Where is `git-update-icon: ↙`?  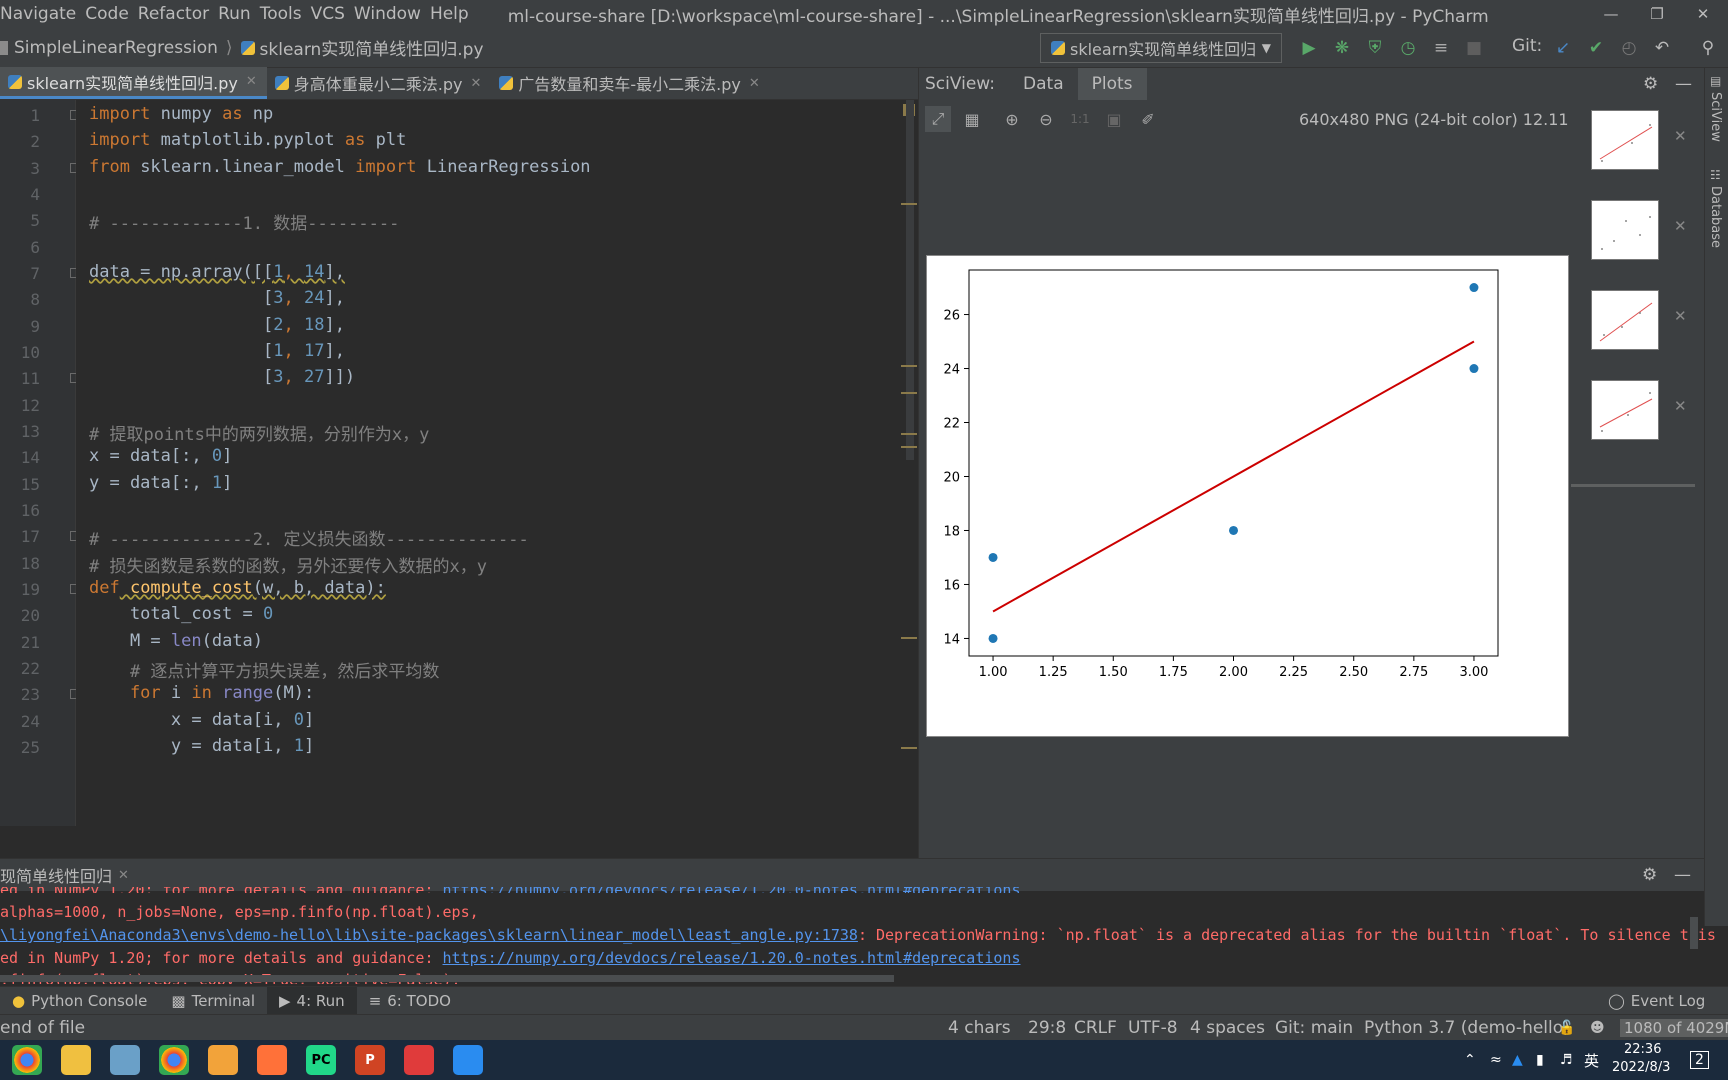 git-update-icon: ↙ is located at coordinates (1563, 48).